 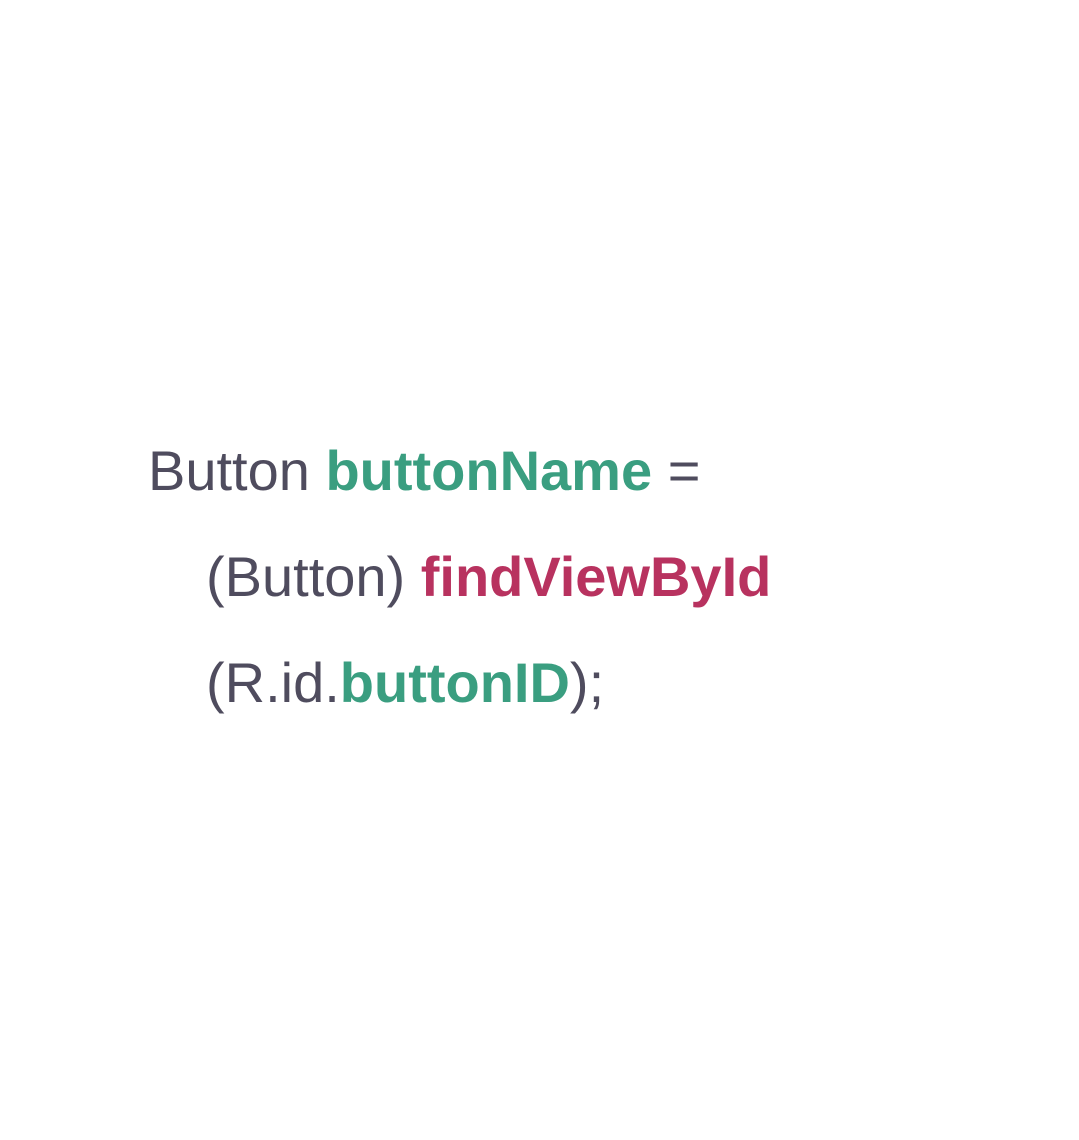 I want to click on type-cast: (Button), so click(x=306, y=576).